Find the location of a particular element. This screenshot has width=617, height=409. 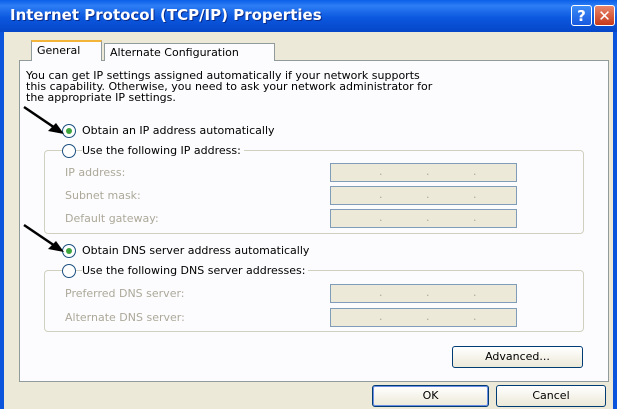

use-following-ip-radio is located at coordinates (69, 151).